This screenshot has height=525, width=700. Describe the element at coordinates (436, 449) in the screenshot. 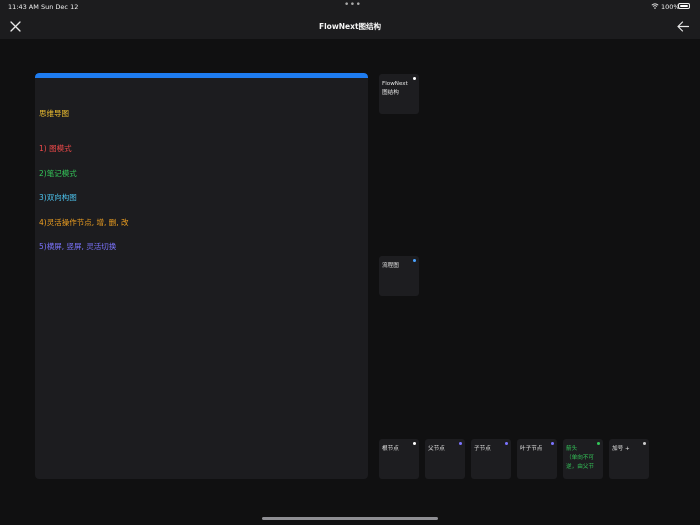

I see `tile-label: 父节点` at that location.